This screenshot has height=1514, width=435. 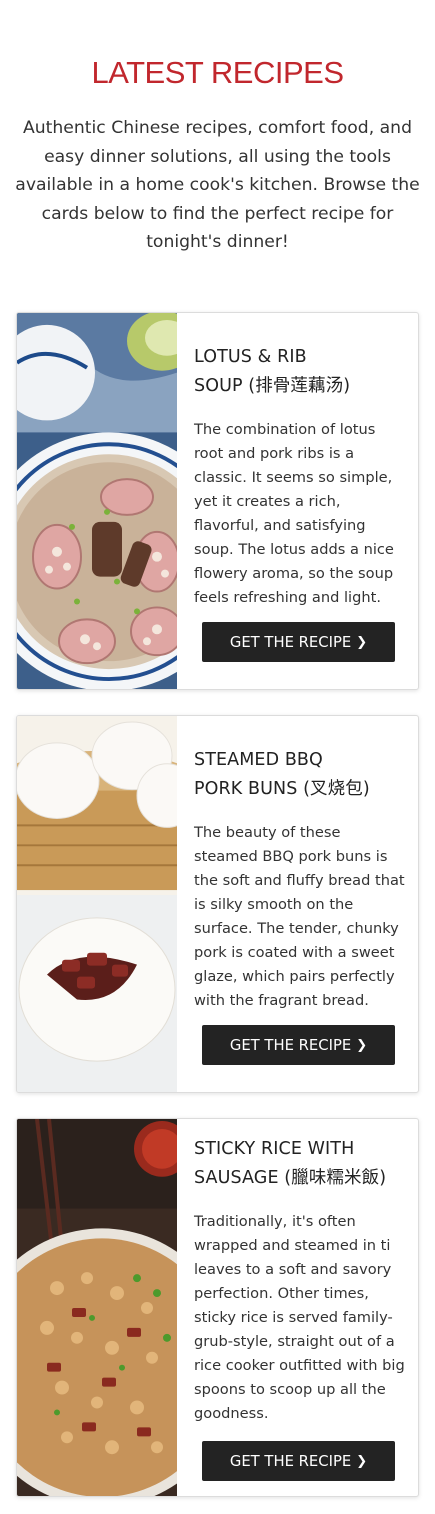 I want to click on recipe-photo-lotus-rib-soup, so click(x=97, y=501).